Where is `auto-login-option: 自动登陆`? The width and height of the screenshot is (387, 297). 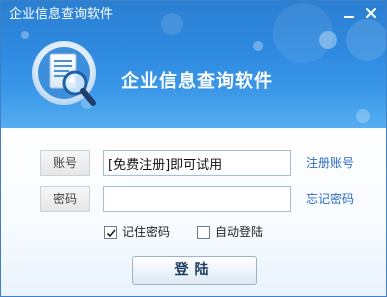 auto-login-option: 自动登陆 is located at coordinates (230, 232).